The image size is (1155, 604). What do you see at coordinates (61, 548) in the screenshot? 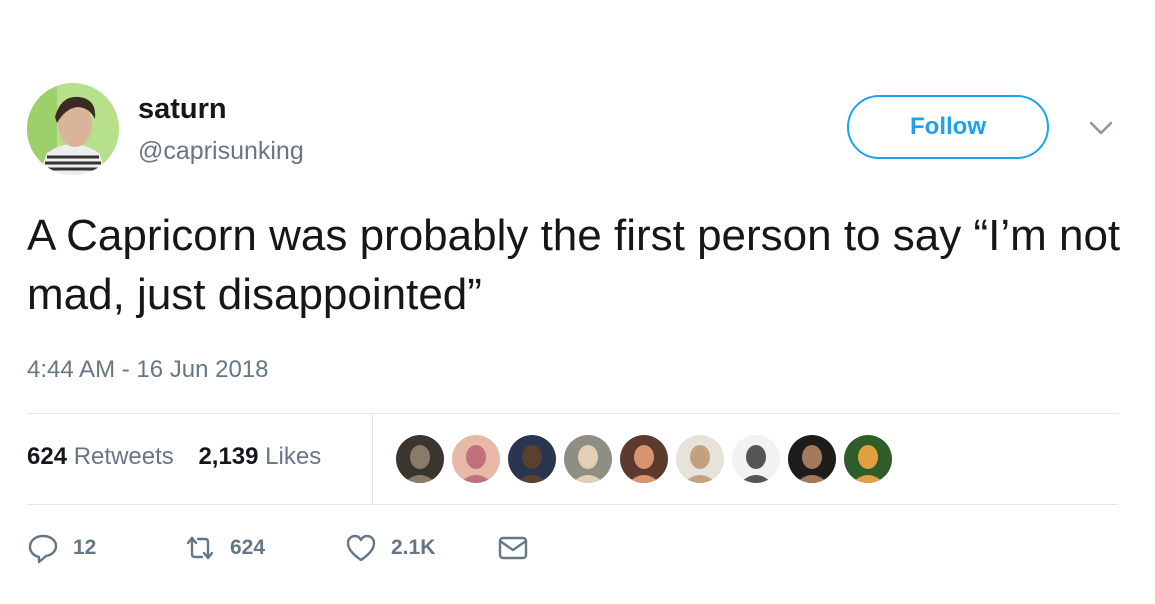
I see `reply-button: 12` at bounding box center [61, 548].